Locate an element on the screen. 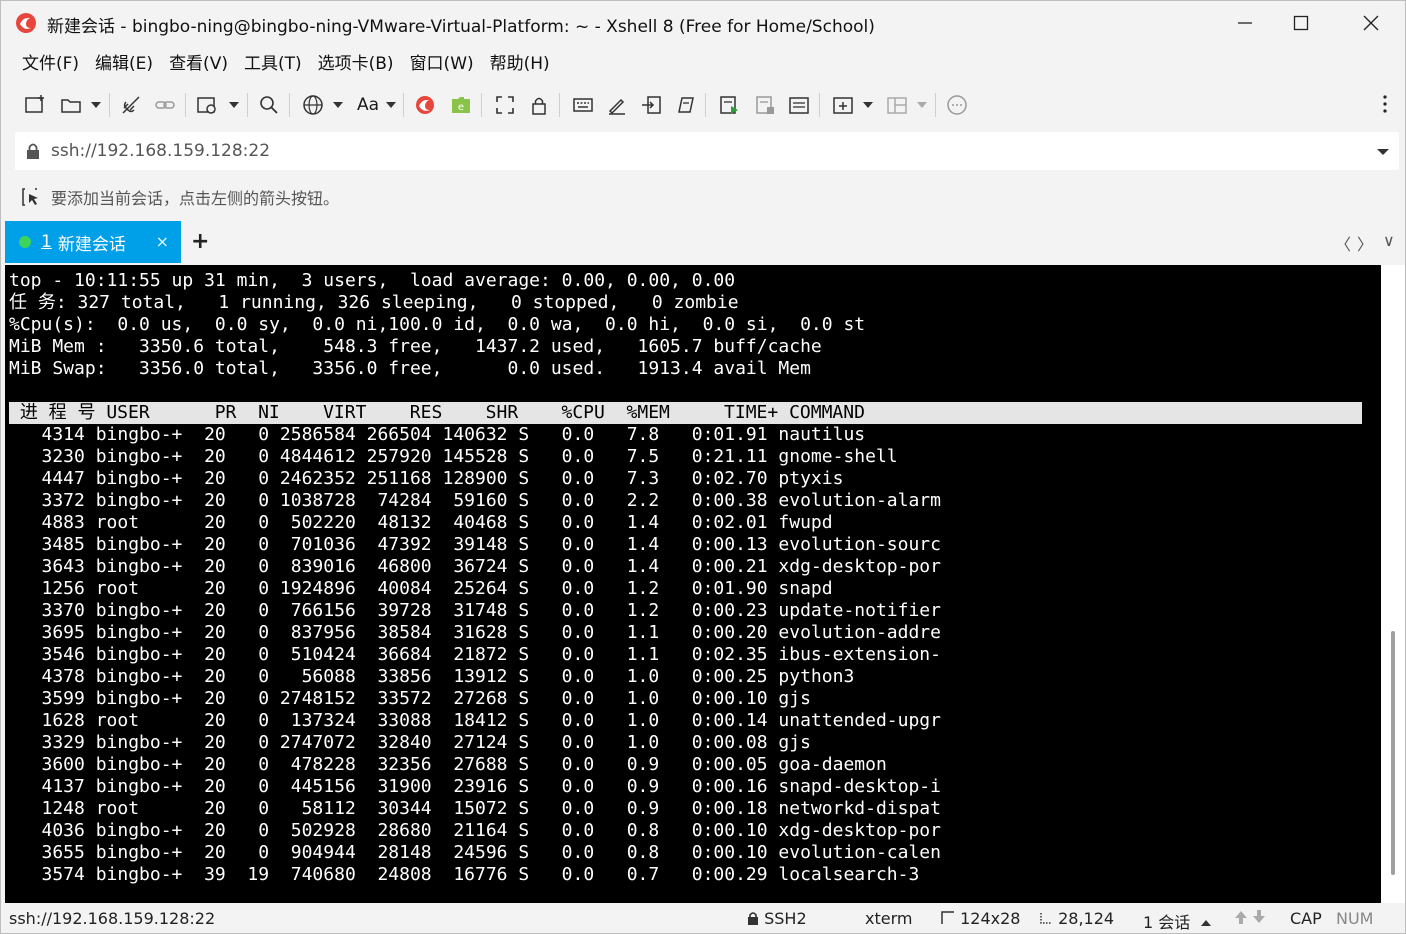 The image size is (1406, 934). compose-button is located at coordinates (617, 105).